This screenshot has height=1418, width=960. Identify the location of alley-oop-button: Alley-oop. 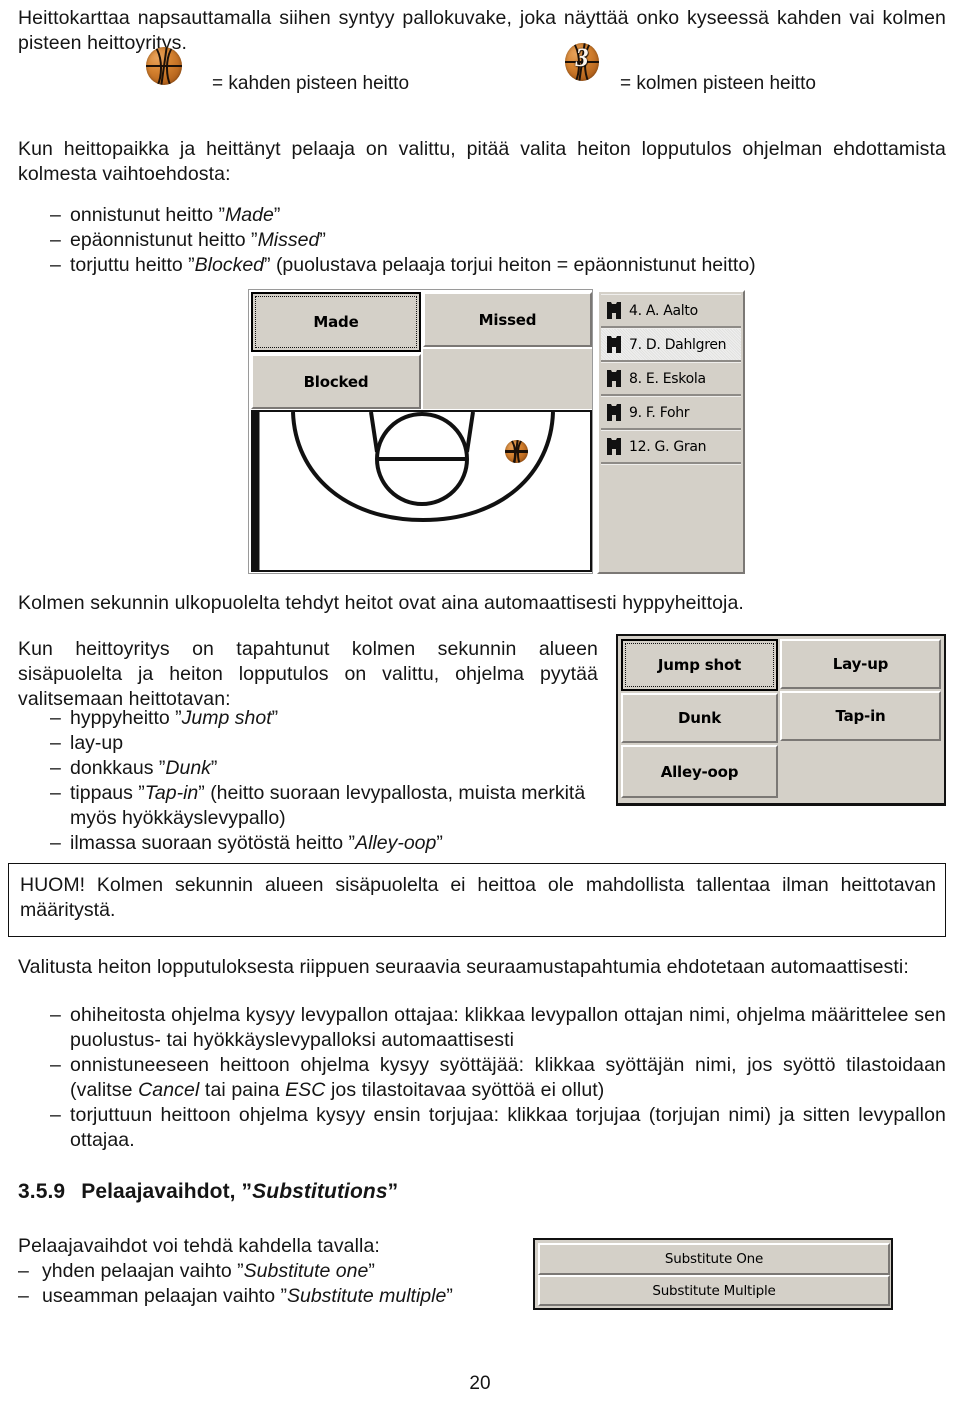
(699, 771).